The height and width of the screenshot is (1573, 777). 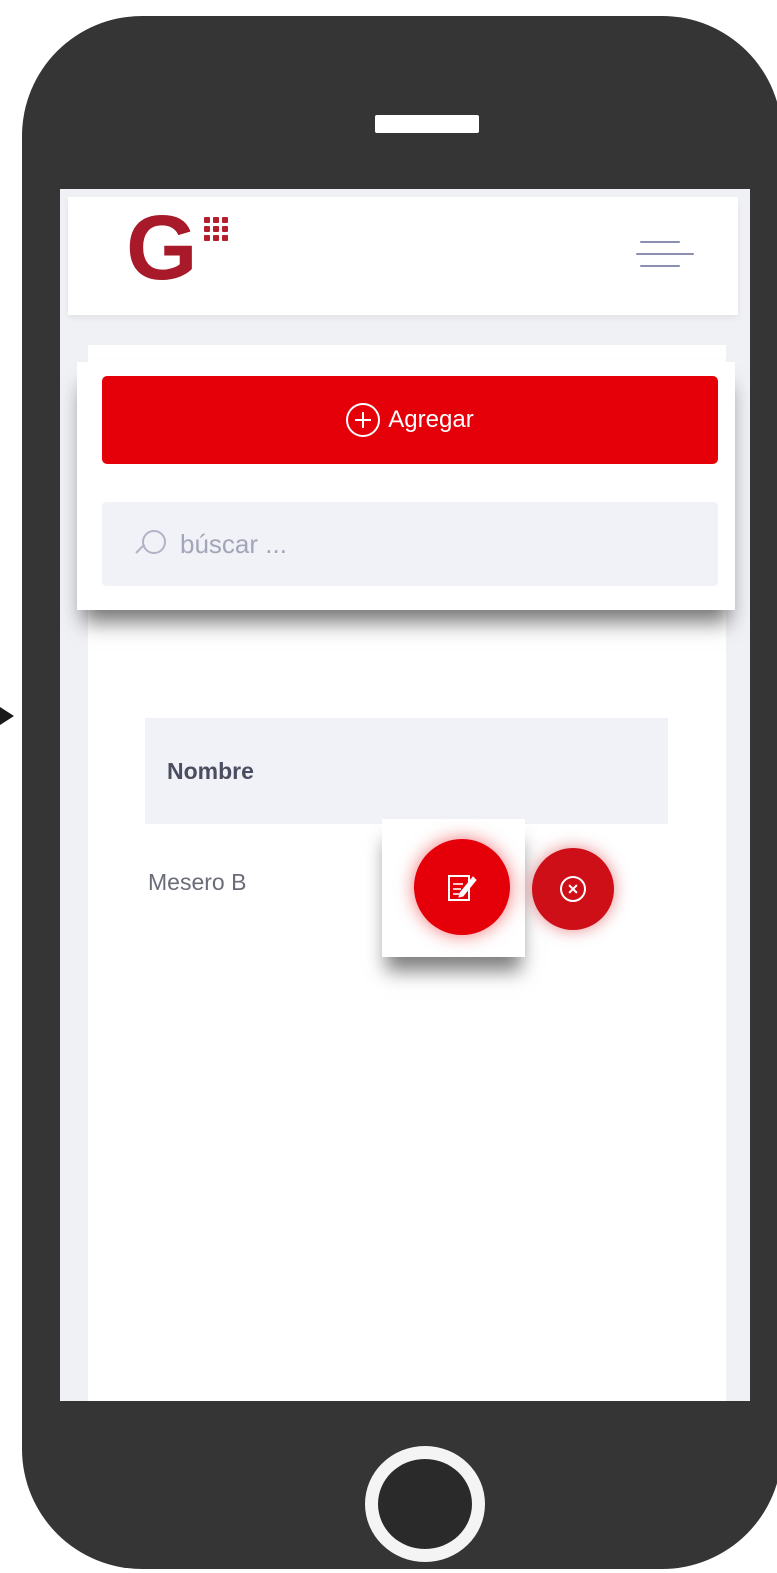 I want to click on close-circle-icon, so click(x=573, y=889).